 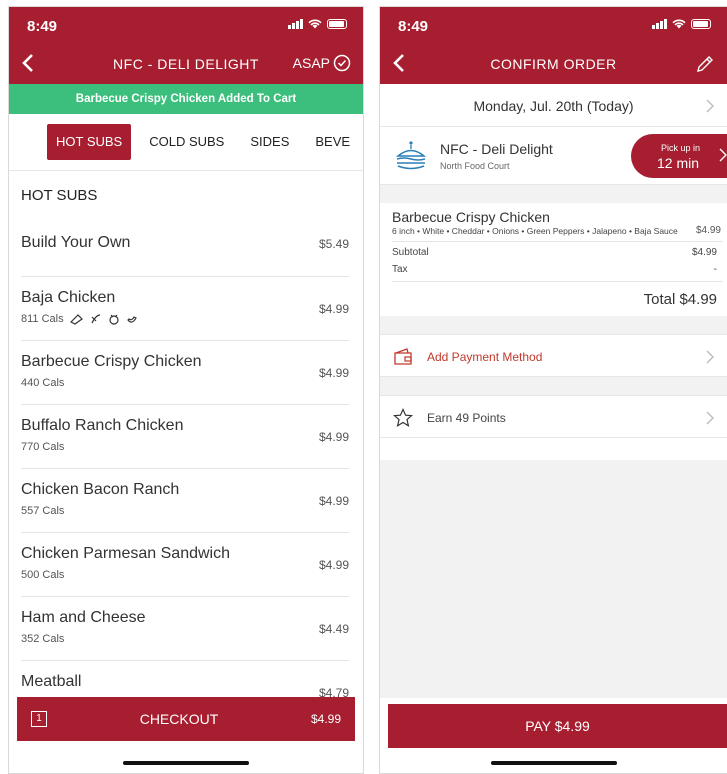 I want to click on order-item-name: Barbecue Crispy Chicken, so click(x=471, y=217).